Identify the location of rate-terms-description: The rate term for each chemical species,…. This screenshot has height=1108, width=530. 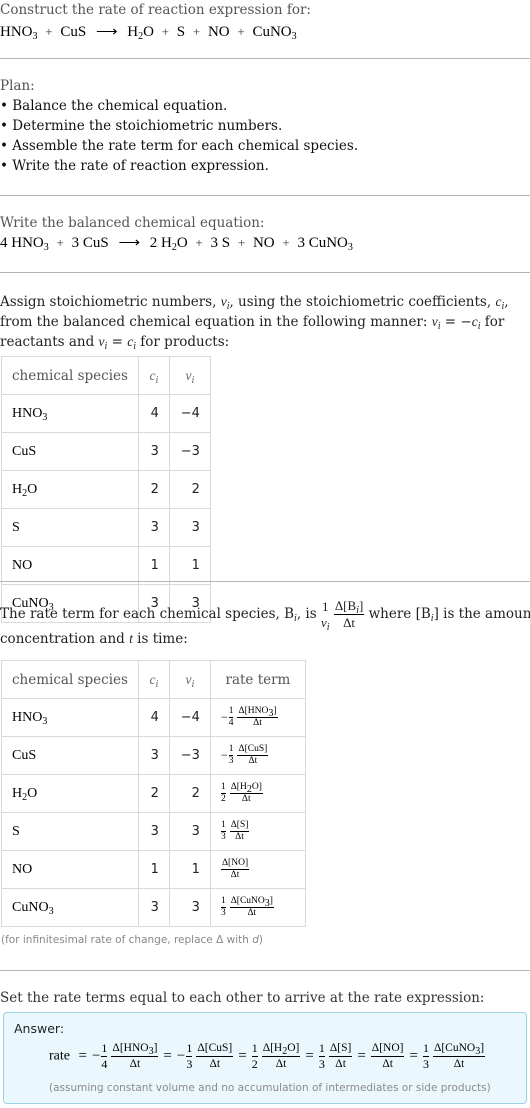
(265, 615).